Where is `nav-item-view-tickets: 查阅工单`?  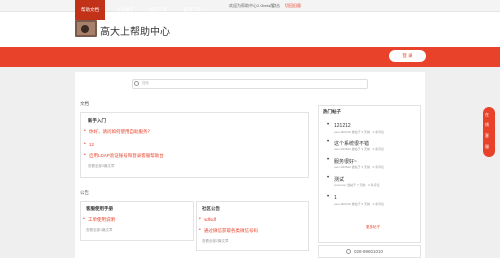
nav-item-view-tickets: 查阅工单 is located at coordinates (192, 10).